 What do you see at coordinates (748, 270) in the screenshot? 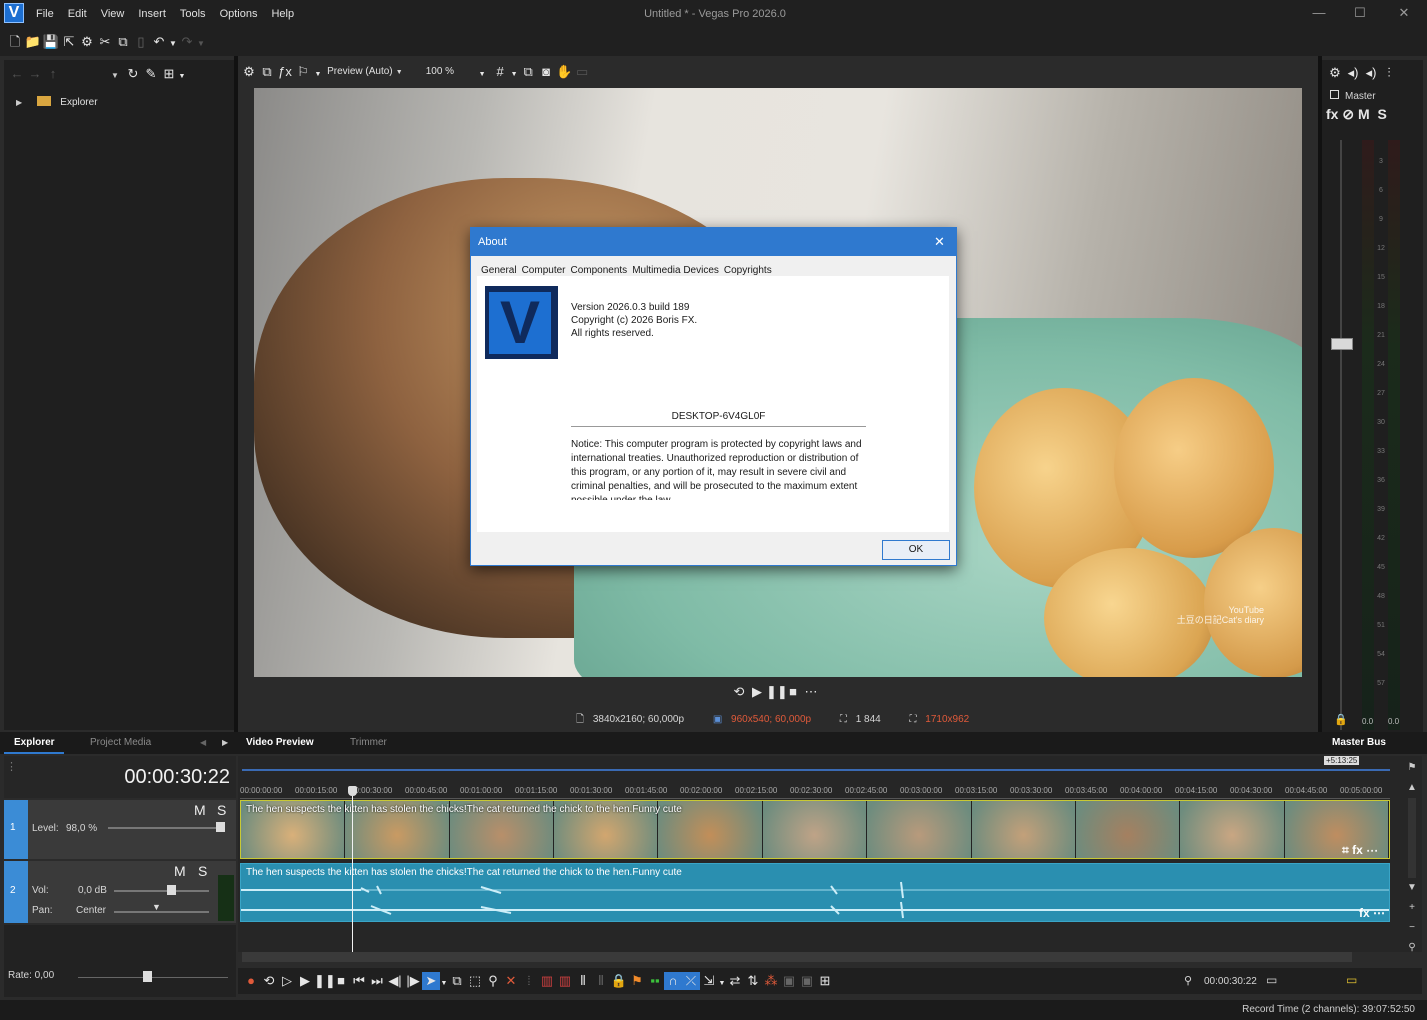
I see `about-tab-copyrights: Copyrights` at bounding box center [748, 270].